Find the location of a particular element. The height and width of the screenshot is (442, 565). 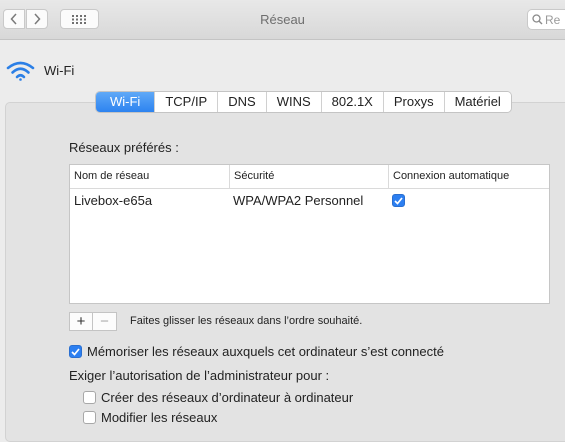

column-header-security: Sécurité is located at coordinates (308, 176).